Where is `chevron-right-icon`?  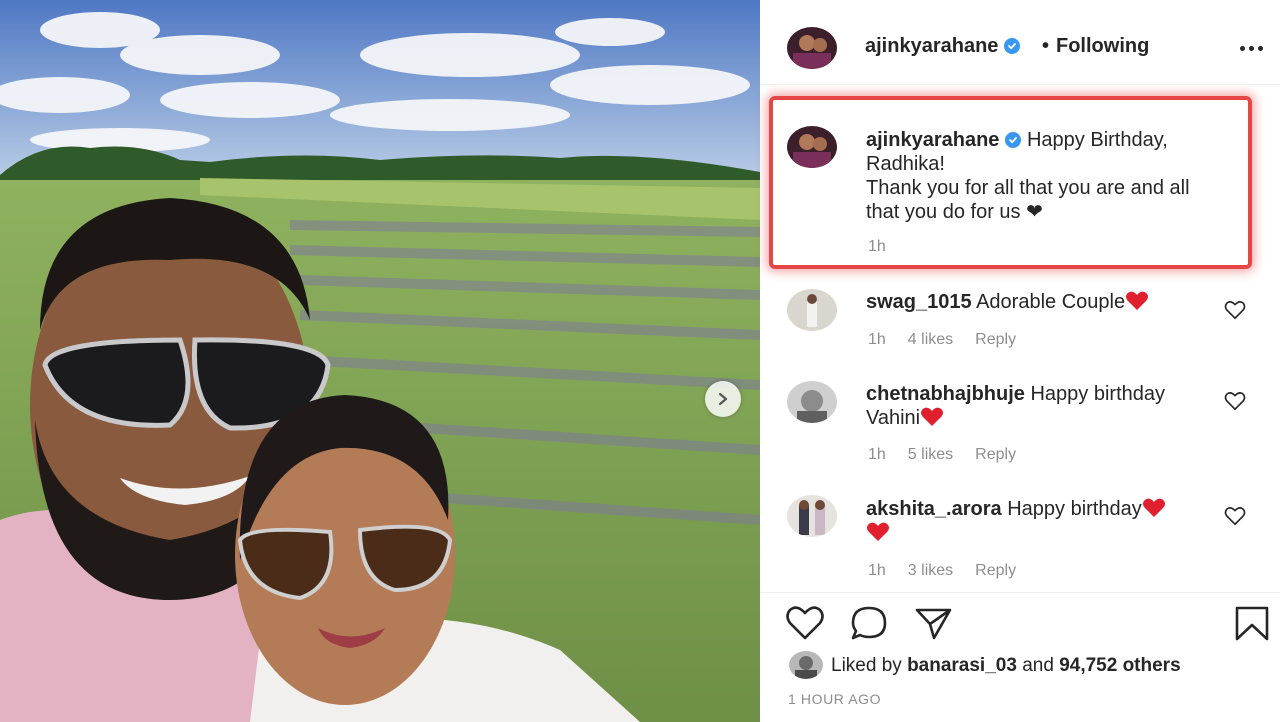
chevron-right-icon is located at coordinates (723, 399).